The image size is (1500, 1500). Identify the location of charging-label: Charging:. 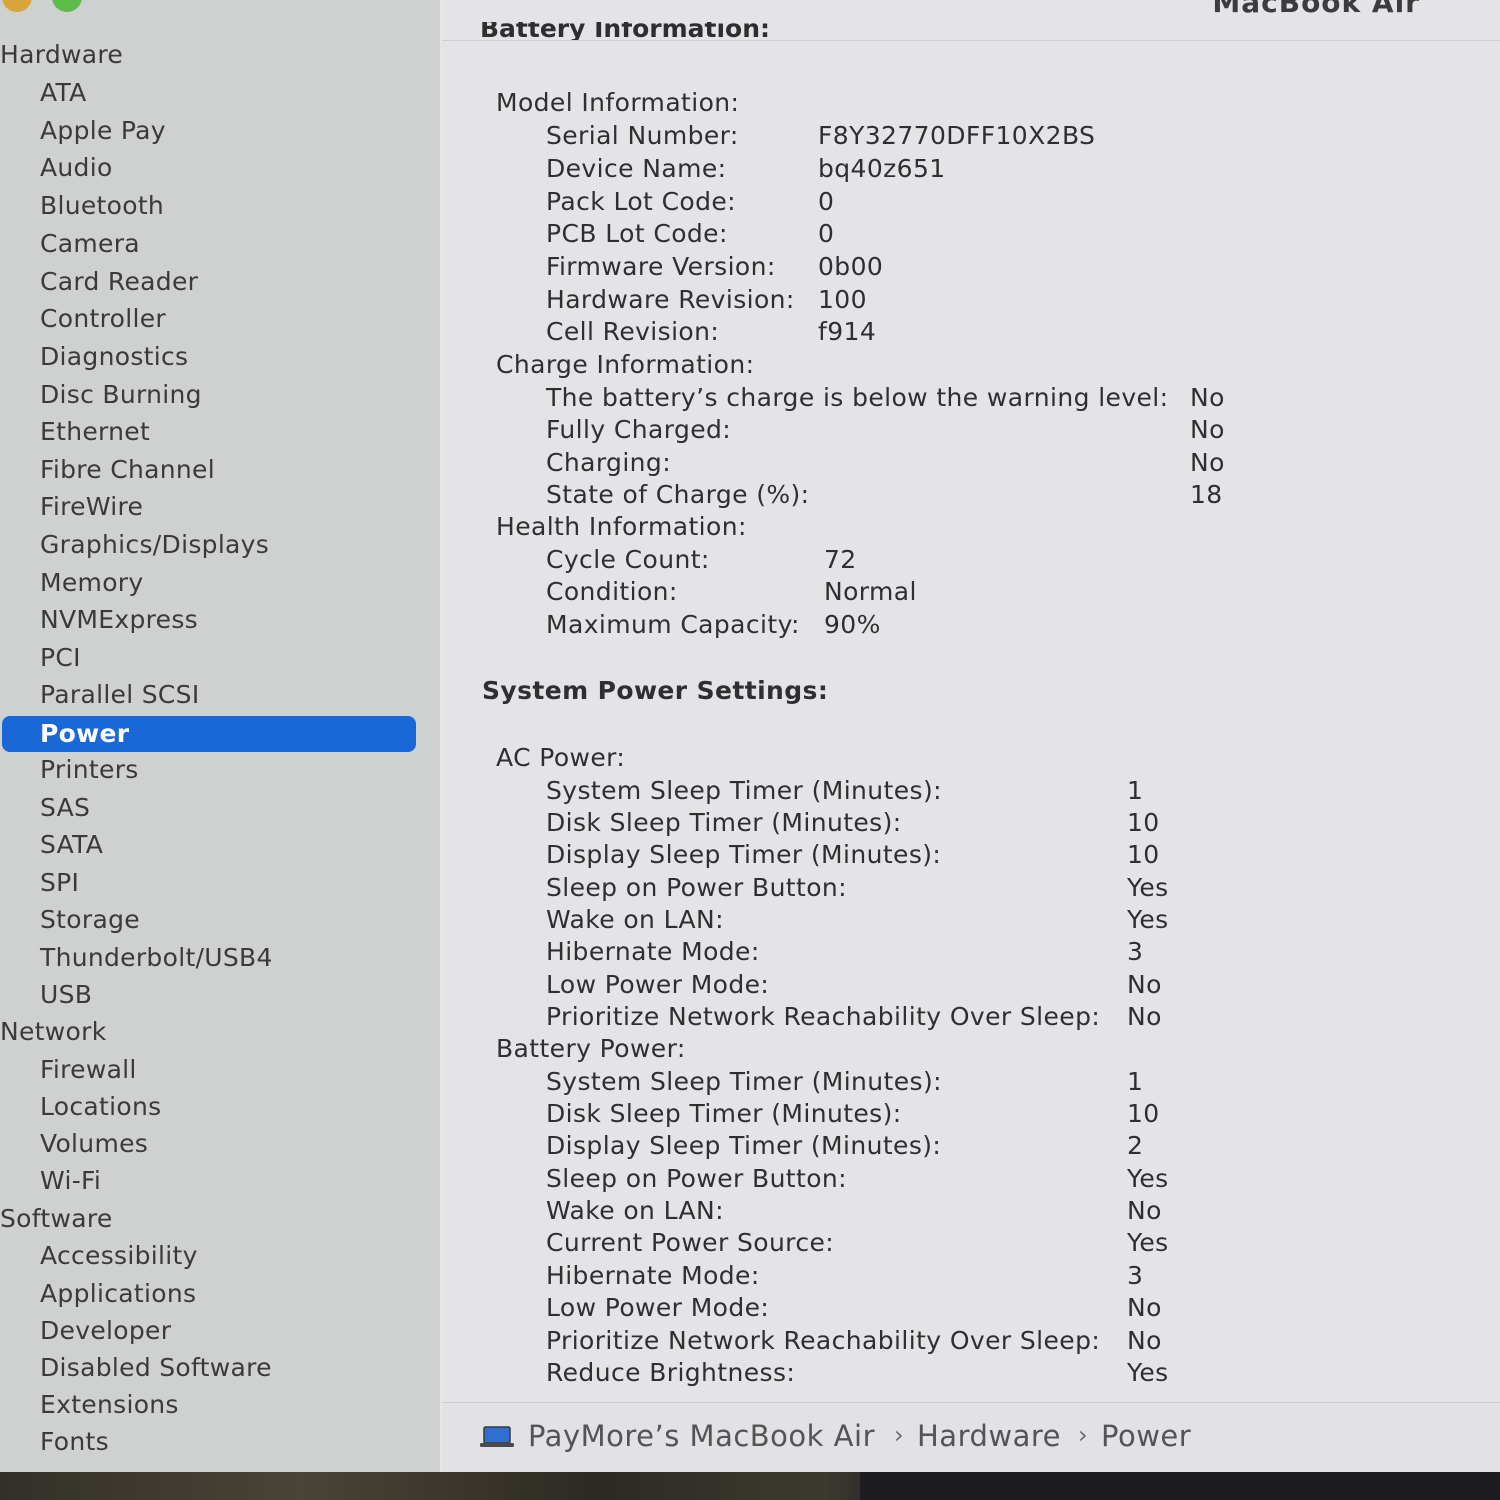
(609, 462).